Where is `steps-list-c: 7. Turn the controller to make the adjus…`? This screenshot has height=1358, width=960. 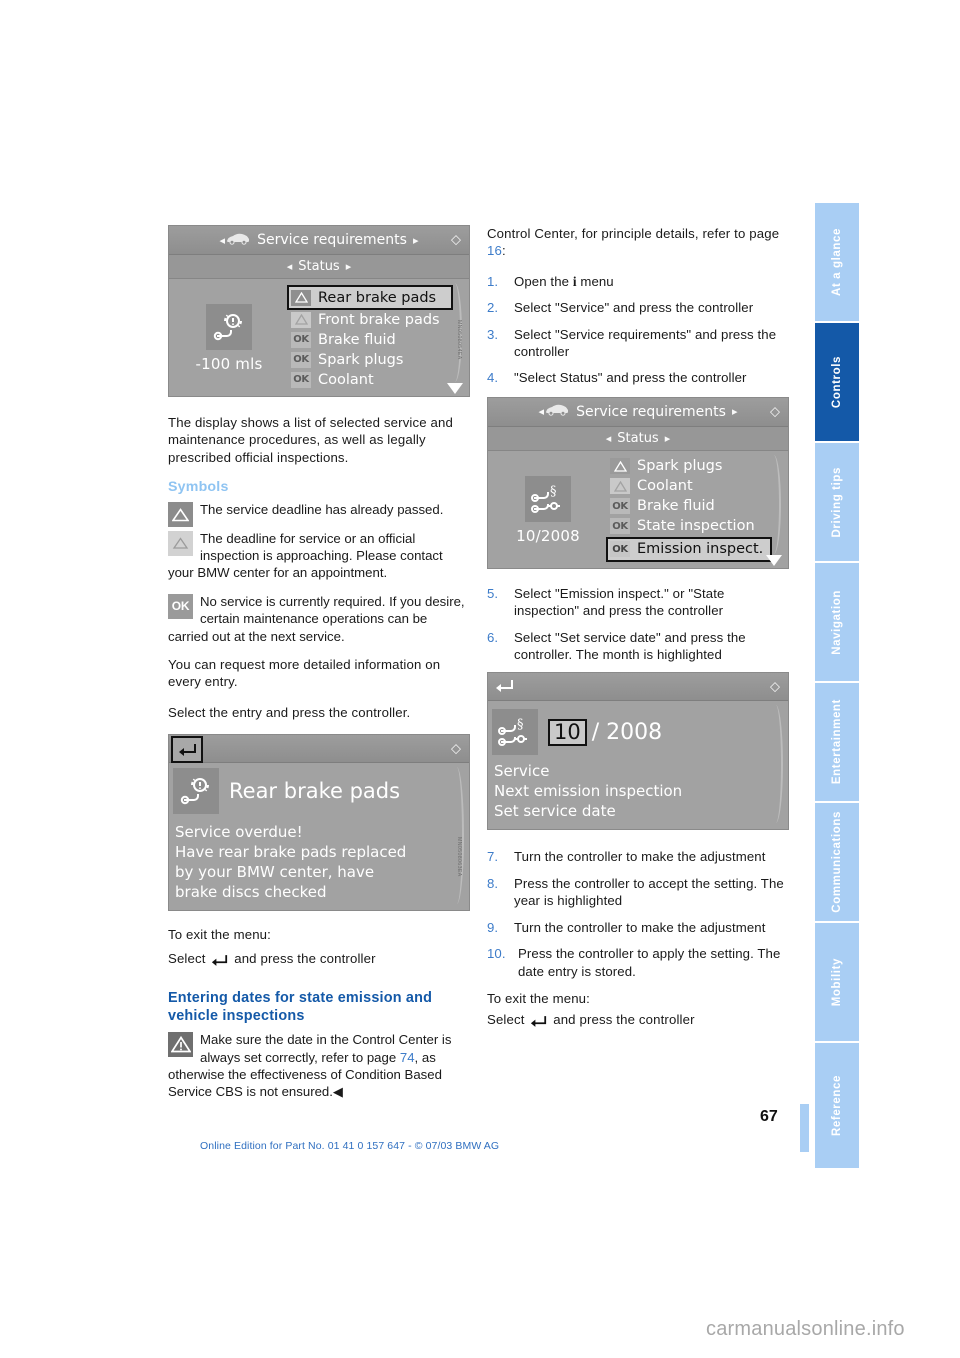 steps-list-c: 7. Turn the controller to make the adjus… is located at coordinates (637, 913).